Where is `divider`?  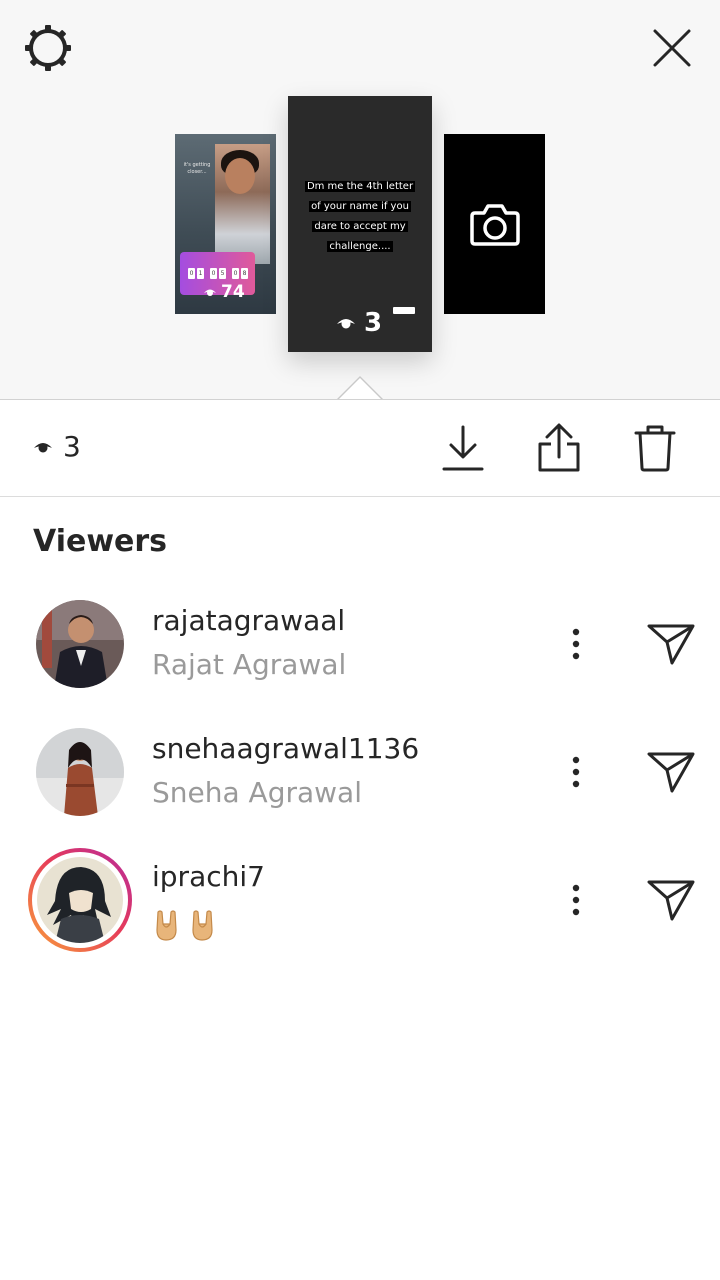
divider is located at coordinates (360, 496).